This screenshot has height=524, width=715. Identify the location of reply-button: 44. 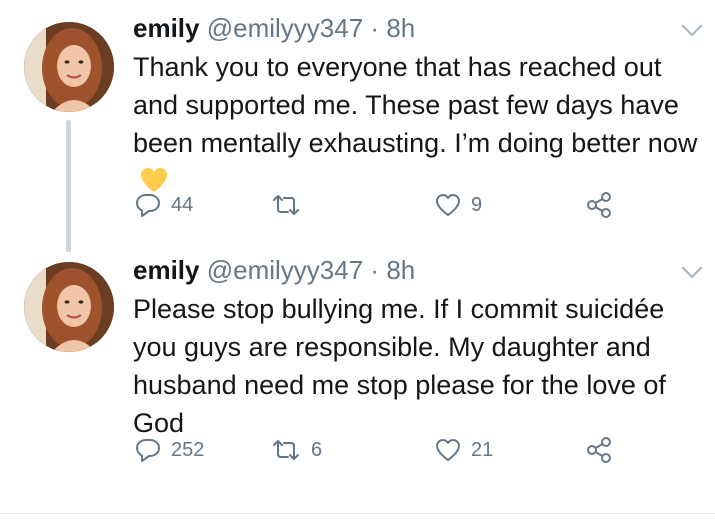
(164, 205).